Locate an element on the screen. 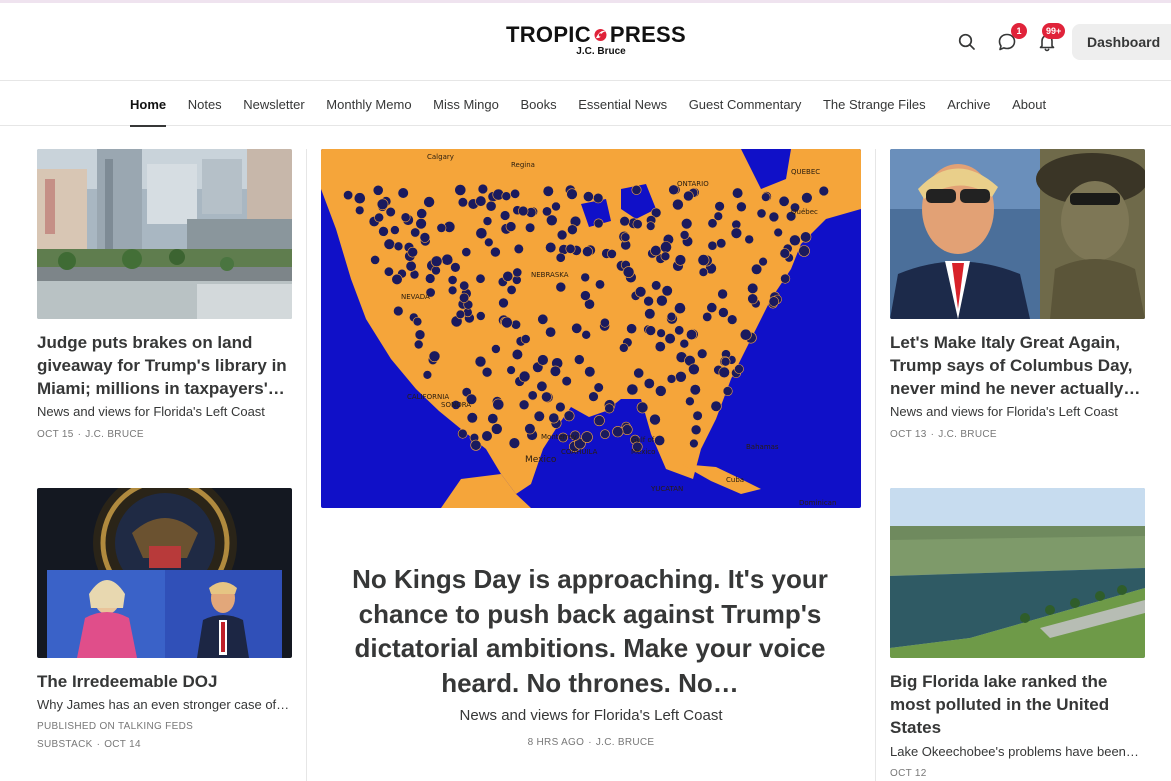 This screenshot has height=781, width=1171. map-place-label: Cuba is located at coordinates (735, 480).